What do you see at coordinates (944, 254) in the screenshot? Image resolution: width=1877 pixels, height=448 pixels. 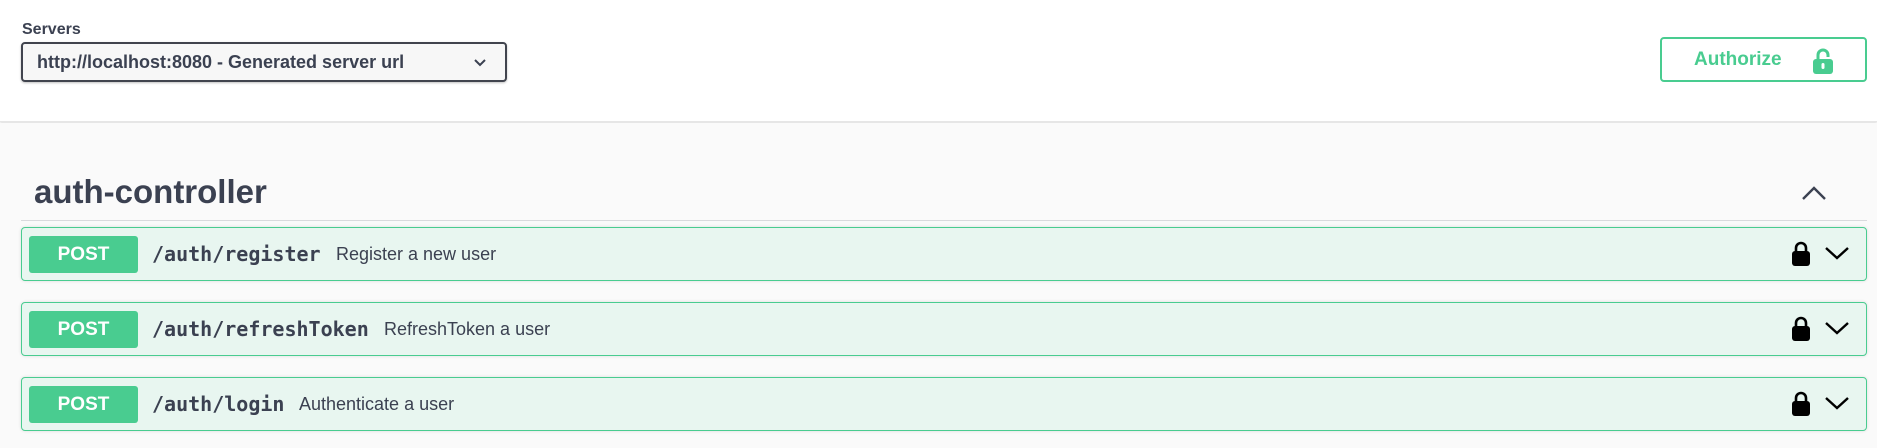 I see `operation-post-auth-register: POST /auth/register Register a new user` at bounding box center [944, 254].